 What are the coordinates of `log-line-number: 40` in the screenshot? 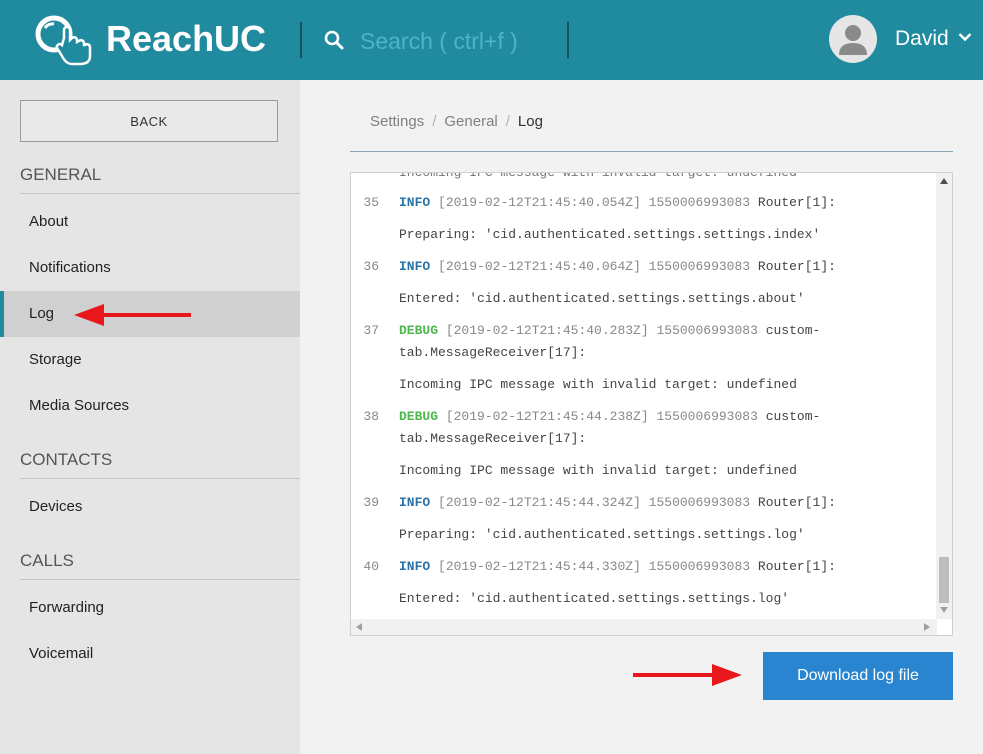 It's located at (371, 566).